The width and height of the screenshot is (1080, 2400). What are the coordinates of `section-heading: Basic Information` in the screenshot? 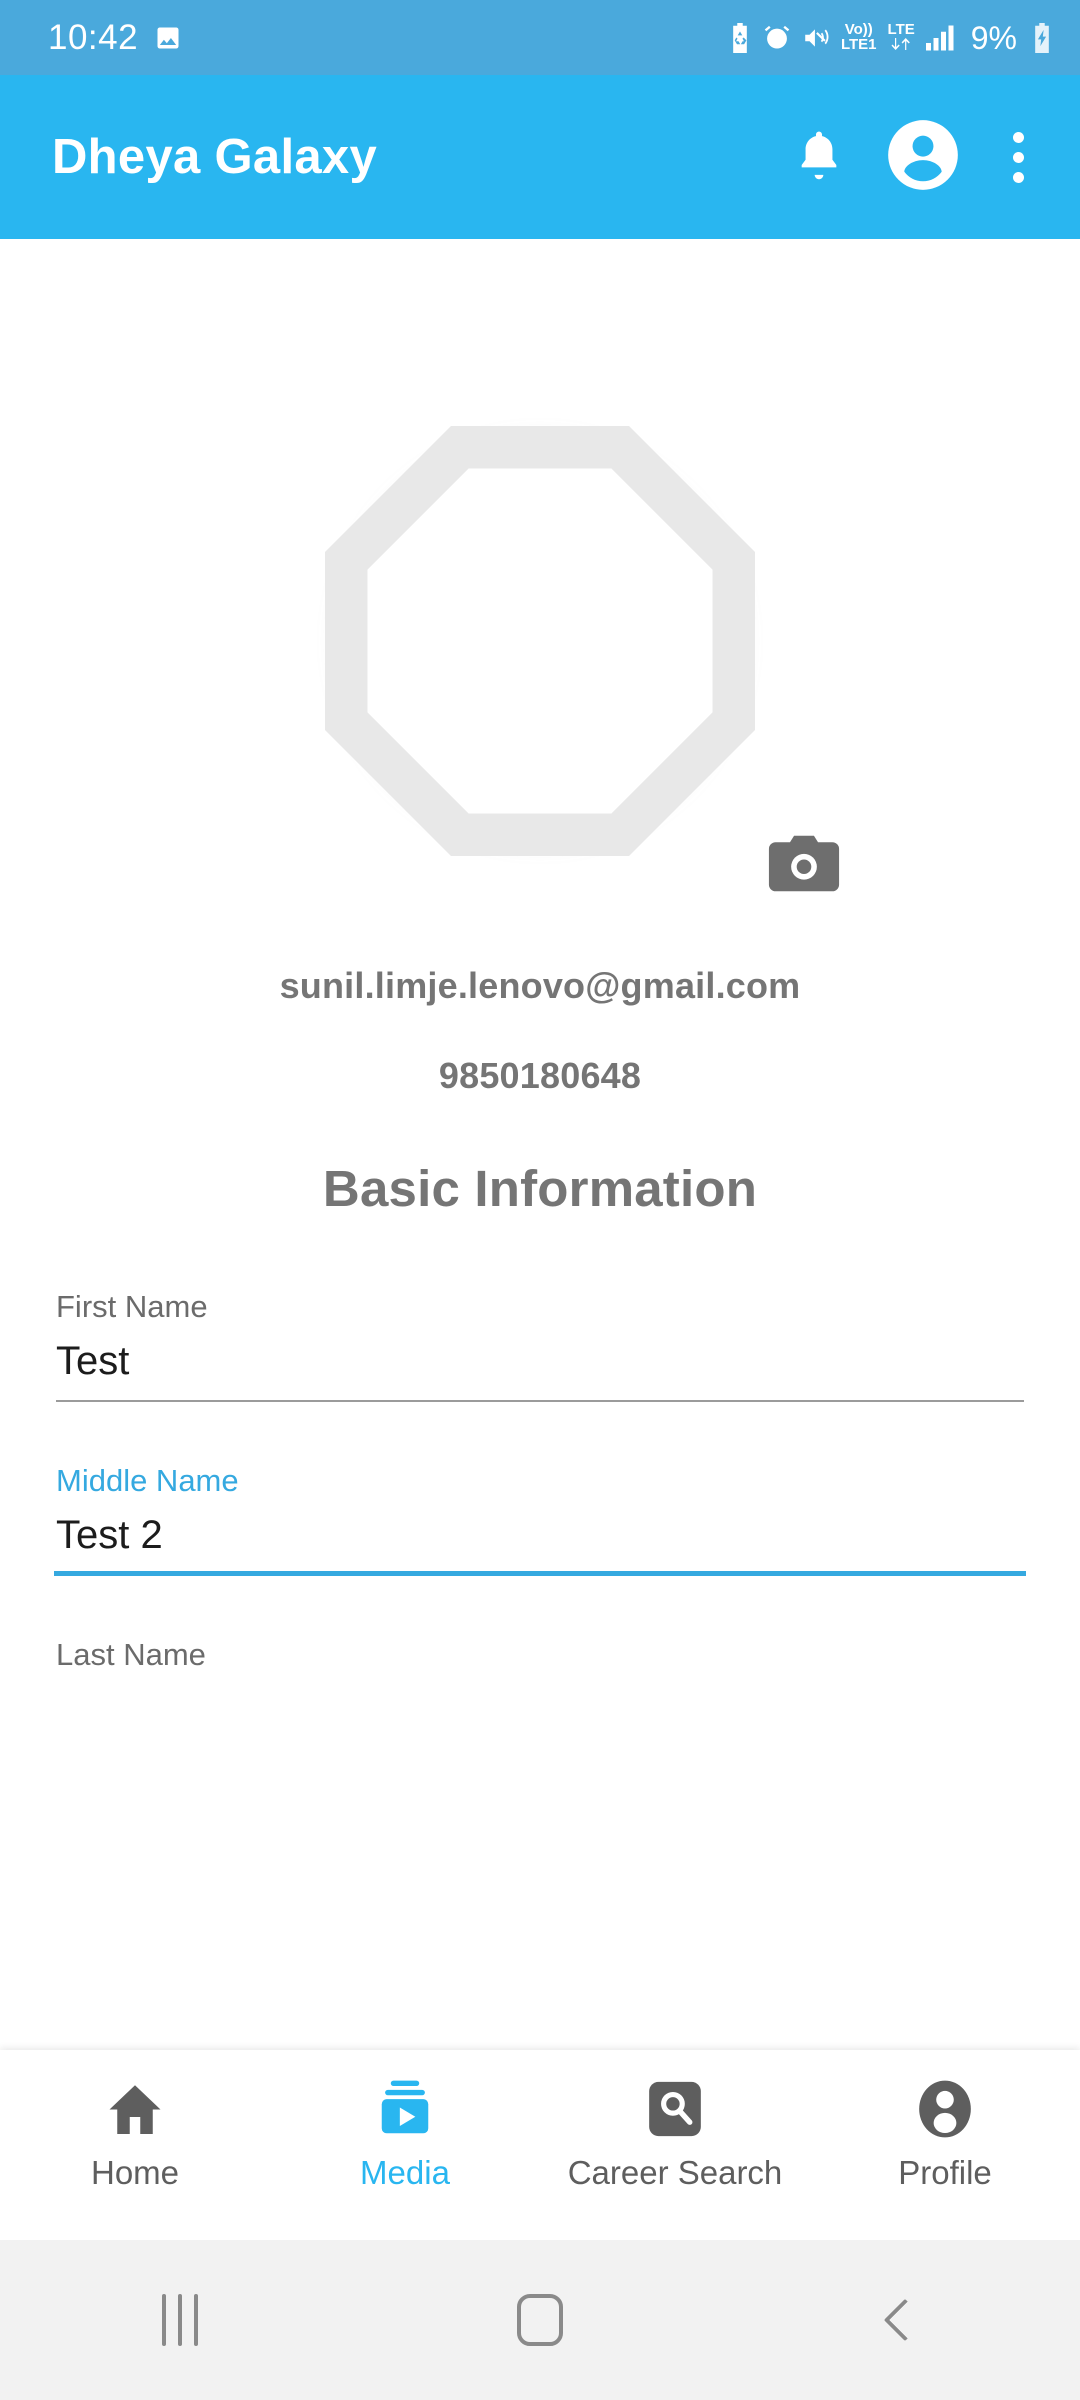 It's located at (540, 1188).